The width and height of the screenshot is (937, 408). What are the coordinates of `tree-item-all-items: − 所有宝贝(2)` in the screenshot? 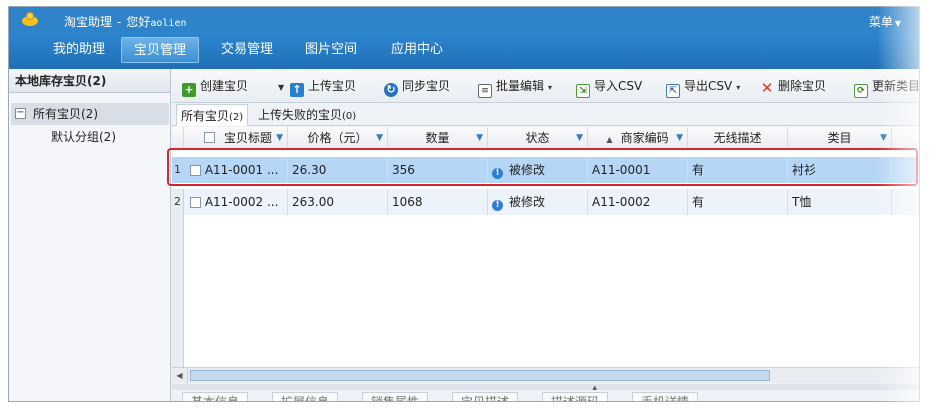 It's located at (90, 114).